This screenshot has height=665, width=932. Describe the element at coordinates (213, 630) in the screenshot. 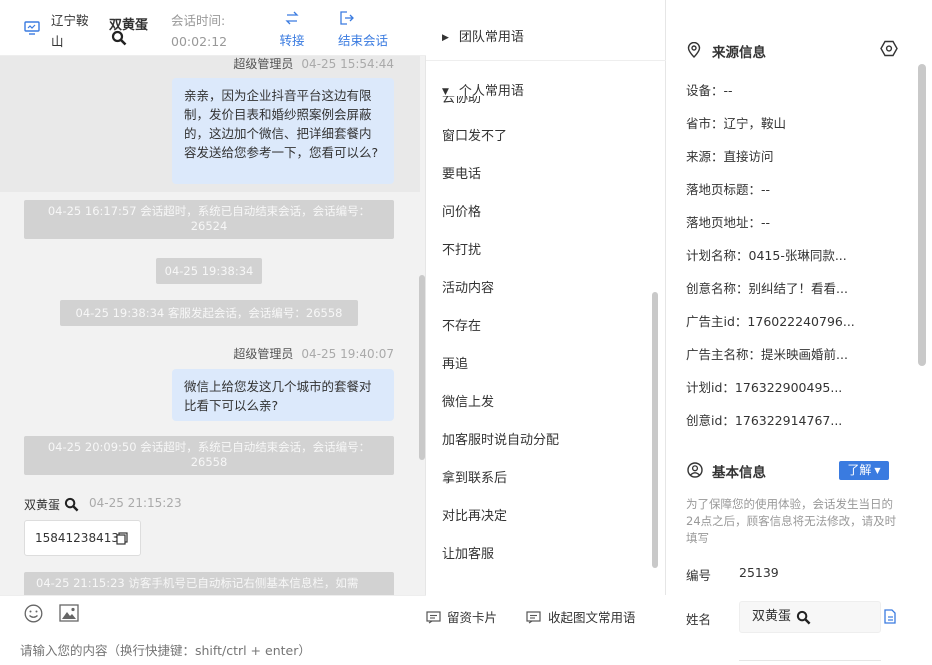

I see `input-area` at that location.